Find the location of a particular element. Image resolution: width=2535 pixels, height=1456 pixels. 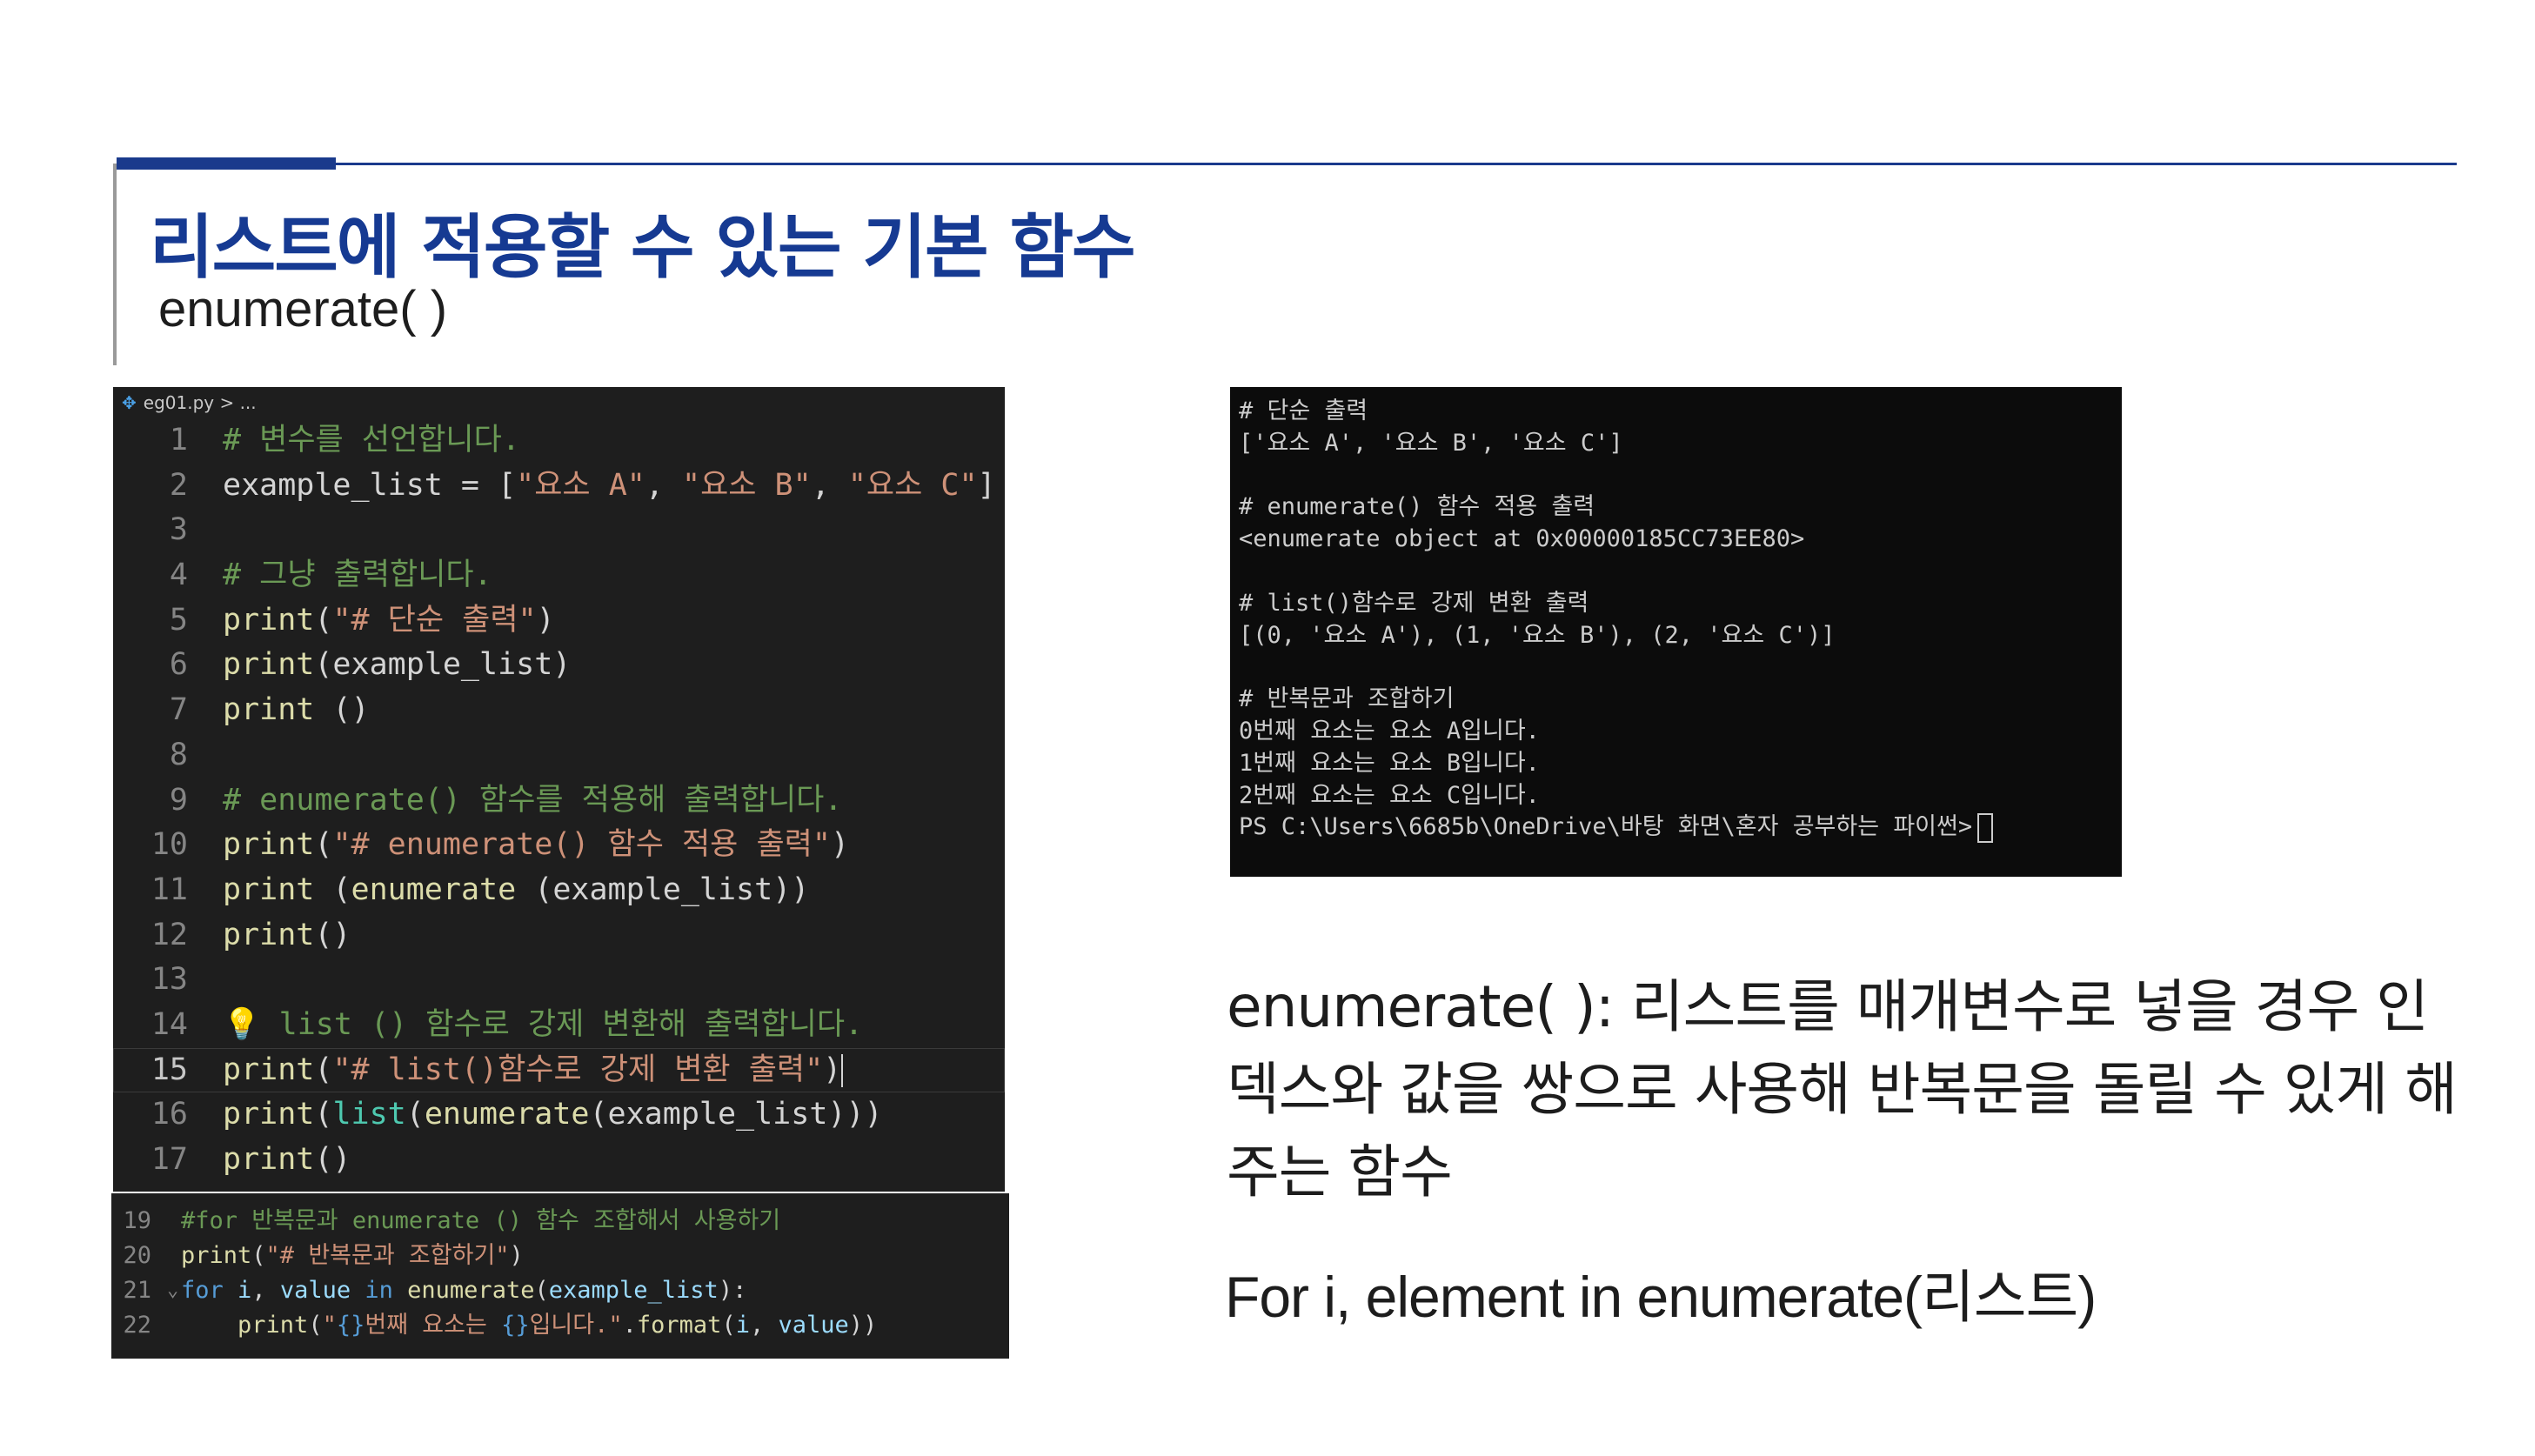

code-token: (example_list)) is located at coordinates (663, 889).